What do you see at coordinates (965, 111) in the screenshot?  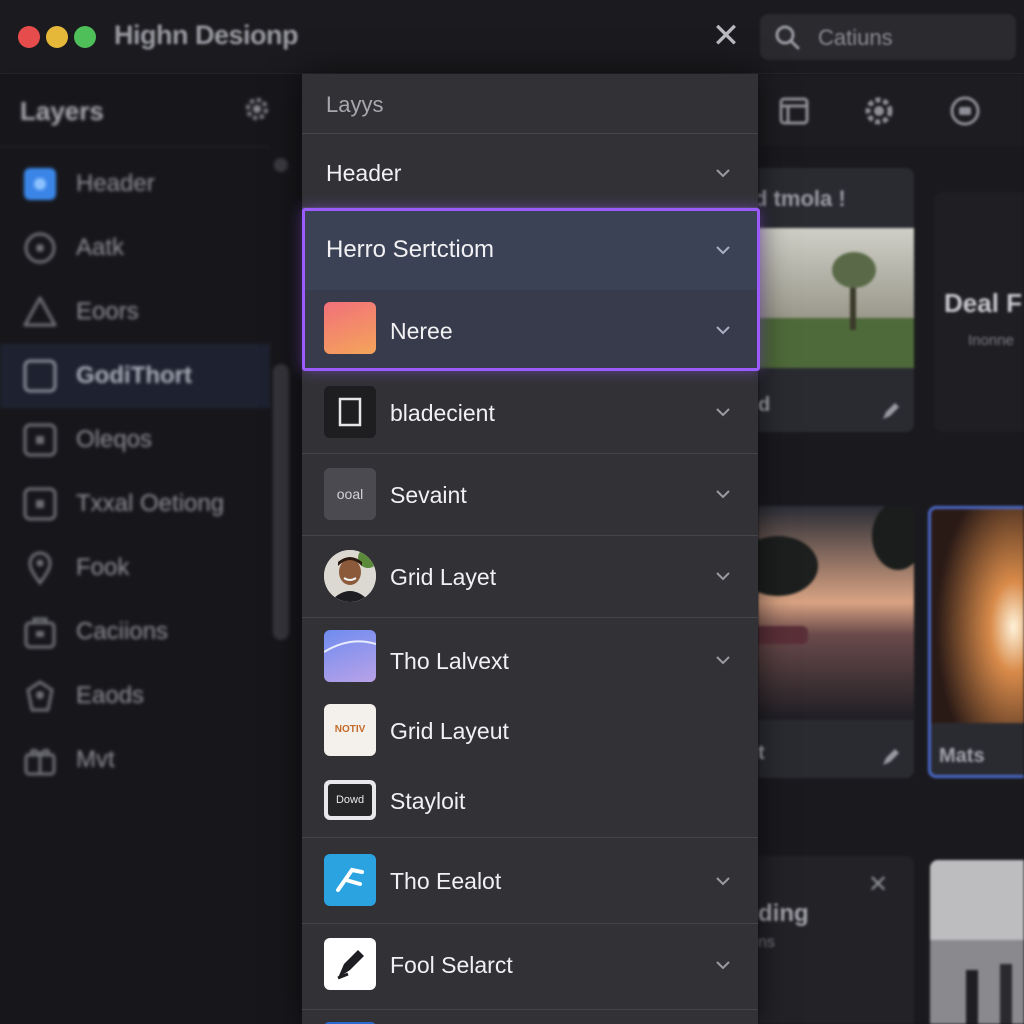 I see `face-icon` at bounding box center [965, 111].